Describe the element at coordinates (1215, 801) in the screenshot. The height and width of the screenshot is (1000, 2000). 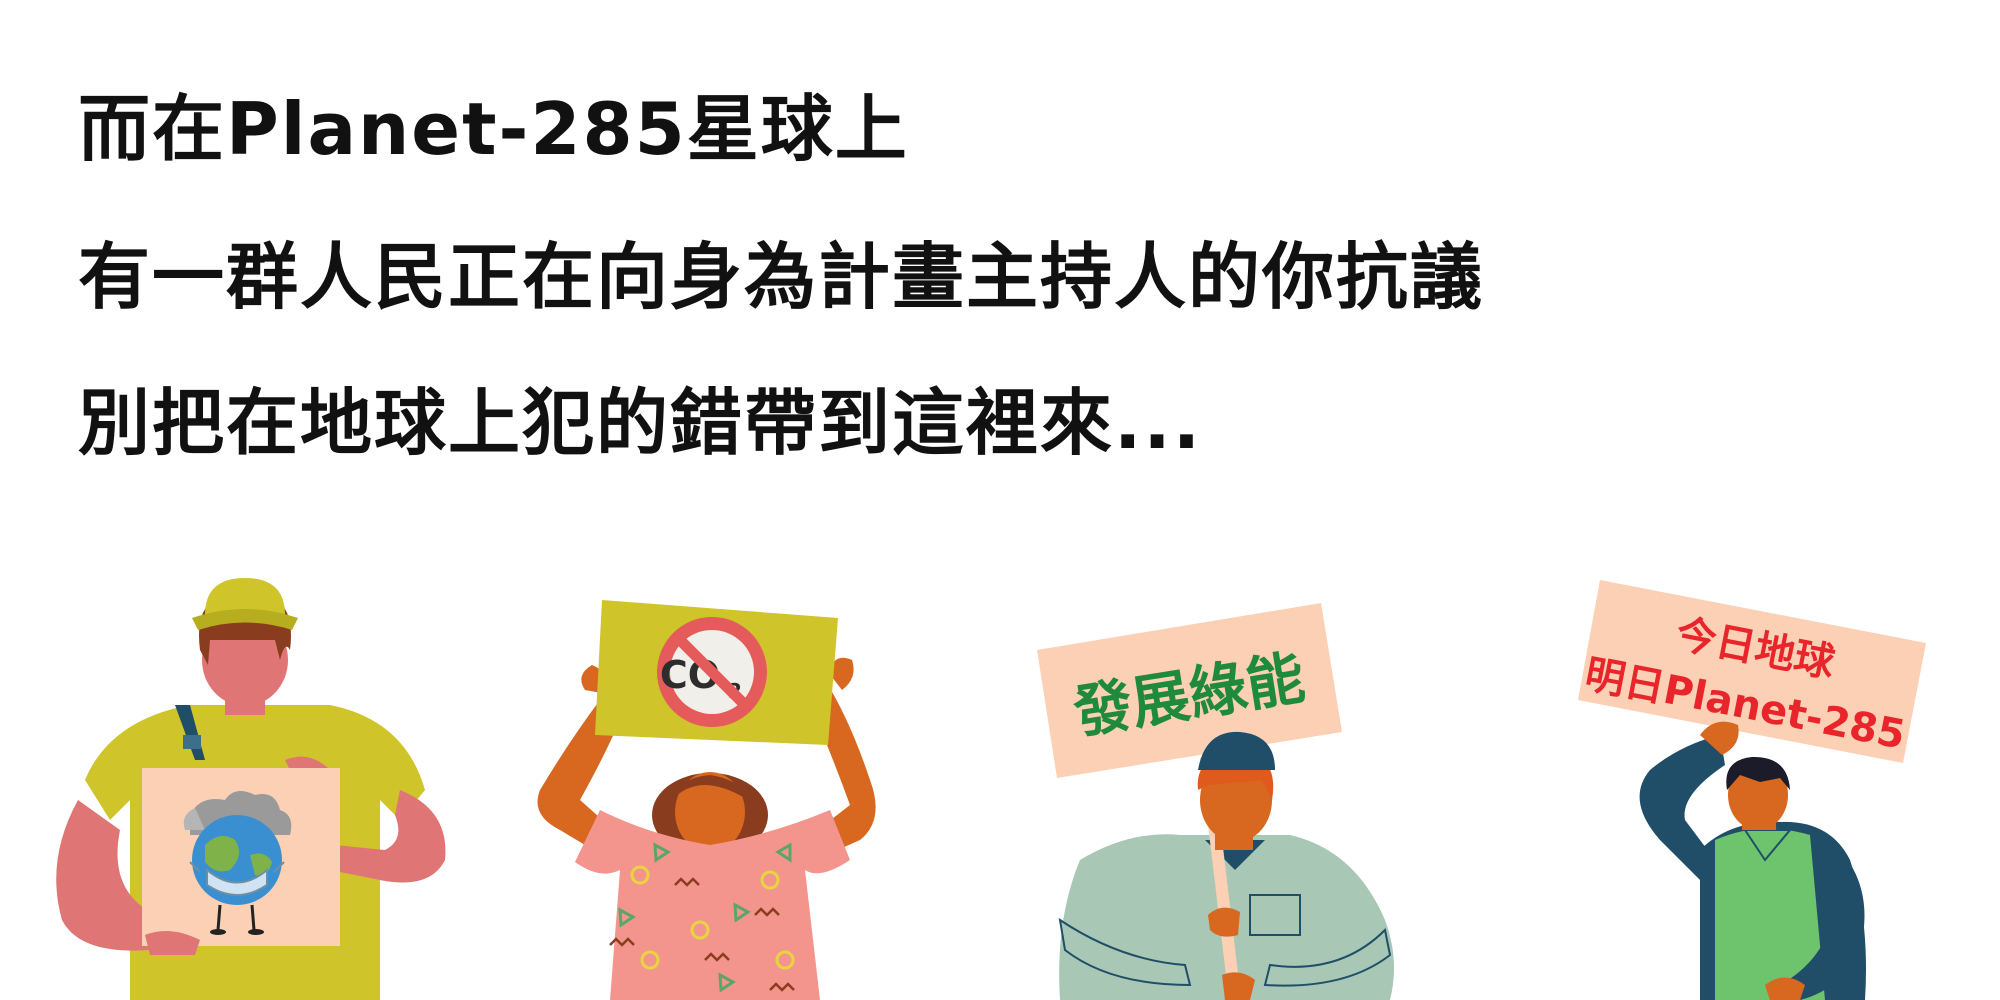
I see `protester-3: 發展綠能` at that location.